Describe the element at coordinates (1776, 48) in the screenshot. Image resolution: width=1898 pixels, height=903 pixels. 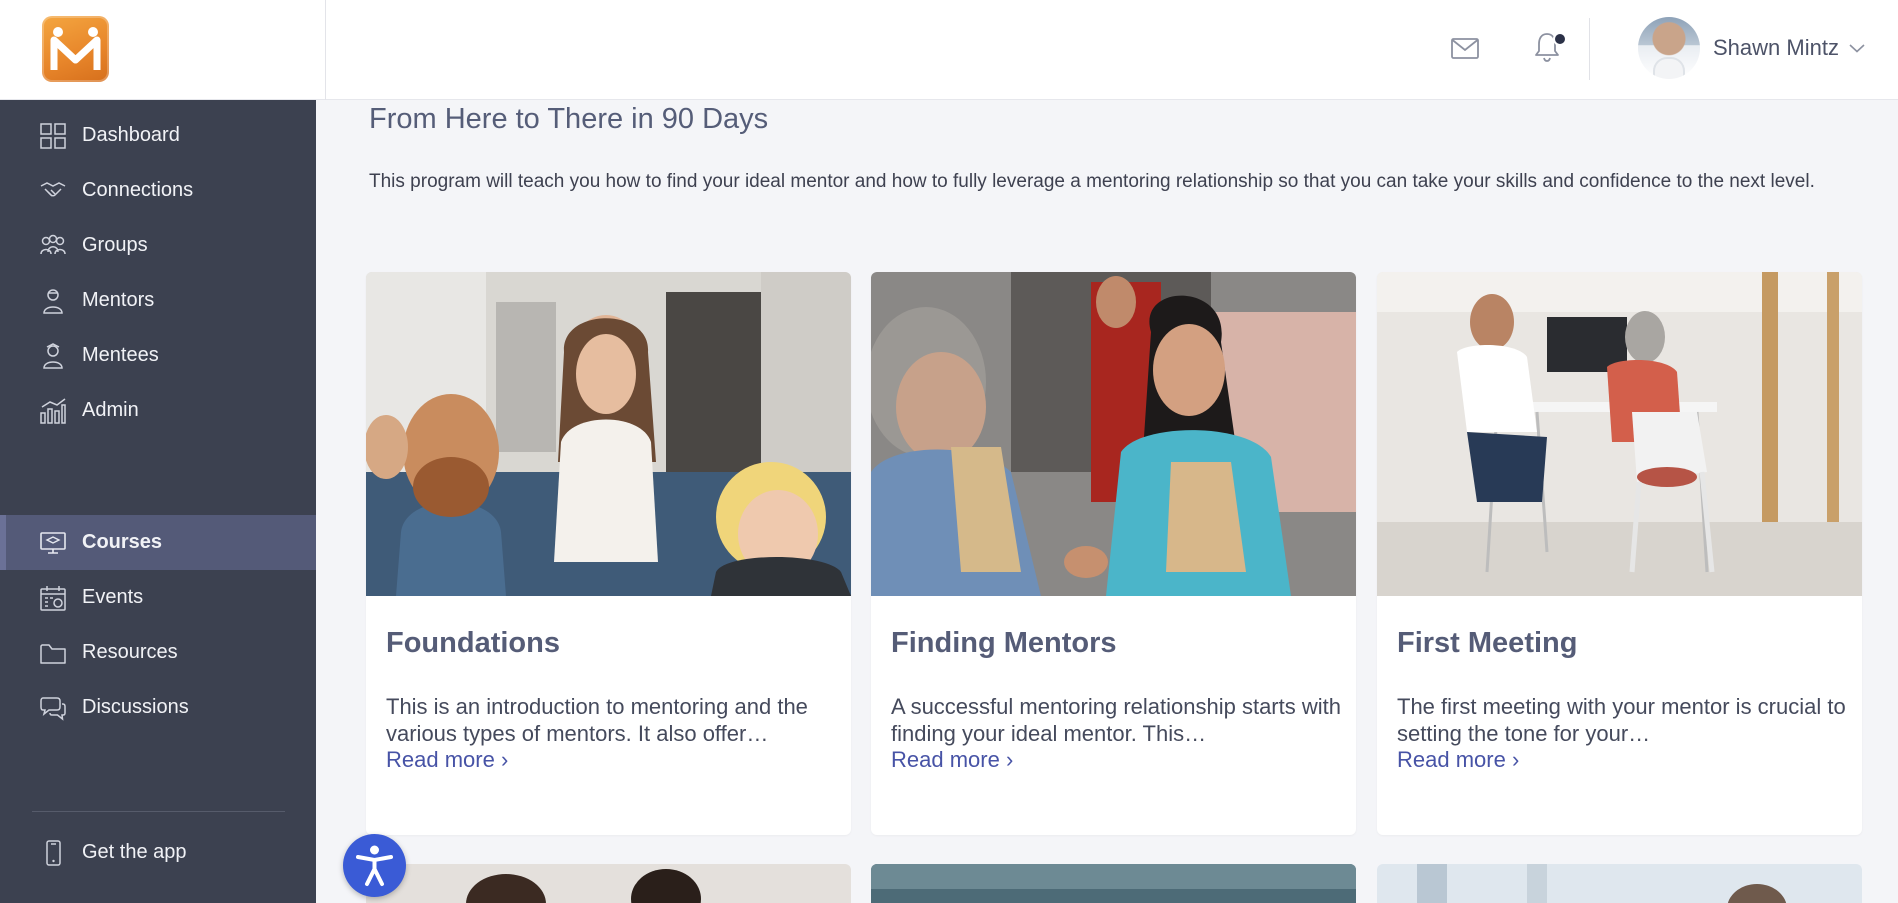
I see `user-name: Shawn Mintz` at that location.